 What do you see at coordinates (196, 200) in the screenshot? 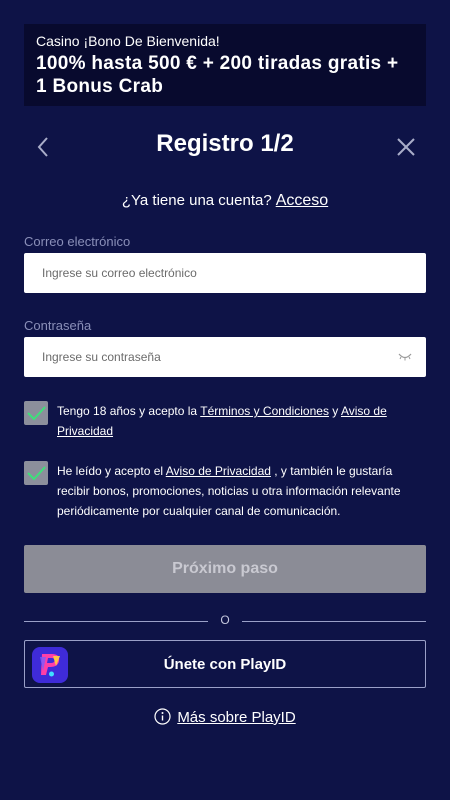
I see `login-question: ¿Ya tiene una cuenta?` at bounding box center [196, 200].